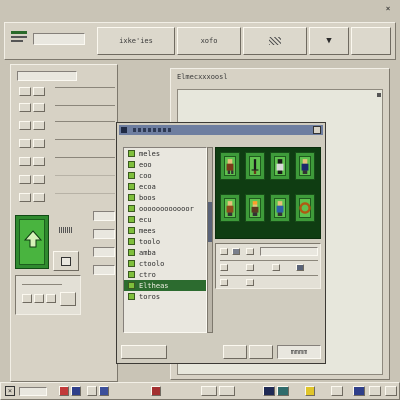  Describe the element at coordinates (150, 153) in the screenshot. I see `list-item-label: meles` at that location.